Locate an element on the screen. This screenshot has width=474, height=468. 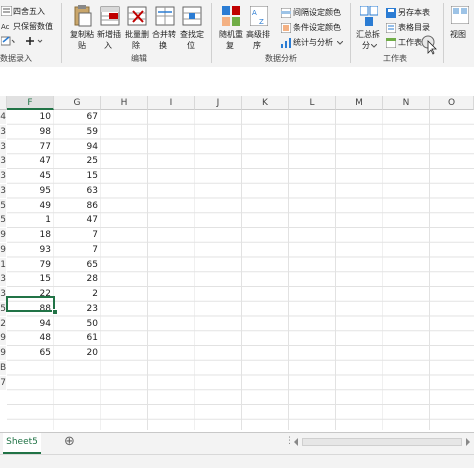
view-icon is located at coordinates (460, 15).